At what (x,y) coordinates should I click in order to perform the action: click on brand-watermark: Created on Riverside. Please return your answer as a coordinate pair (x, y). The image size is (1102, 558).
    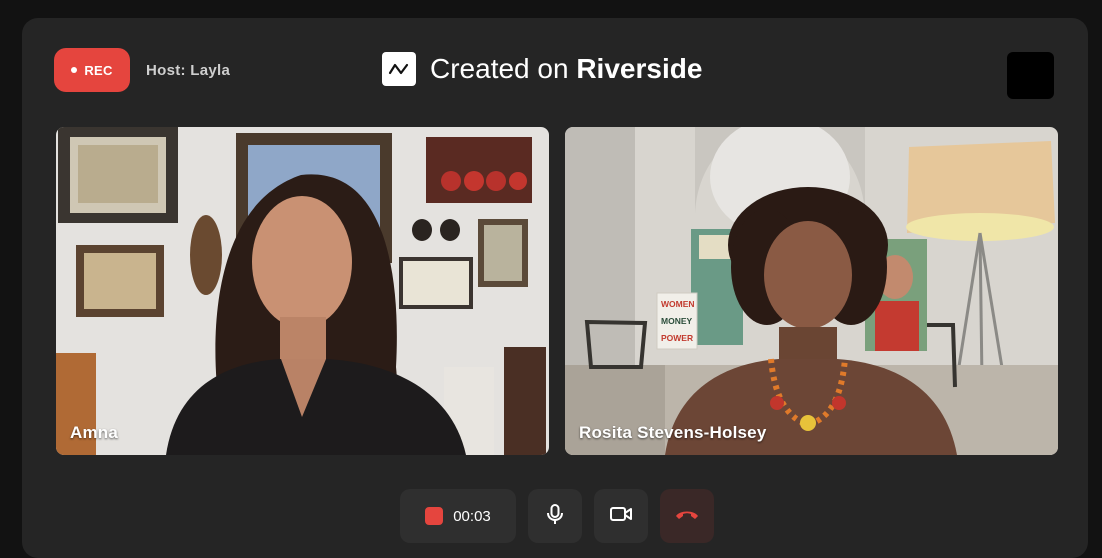
    Looking at the image, I should click on (542, 69).